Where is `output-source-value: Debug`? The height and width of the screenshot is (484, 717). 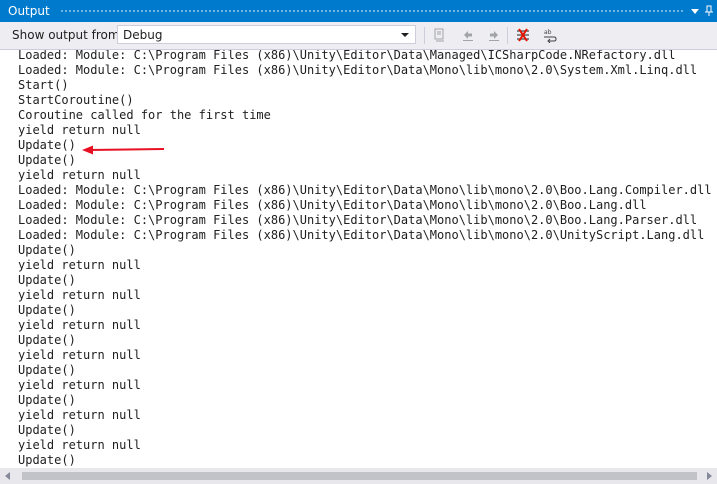
output-source-value: Debug is located at coordinates (143, 35).